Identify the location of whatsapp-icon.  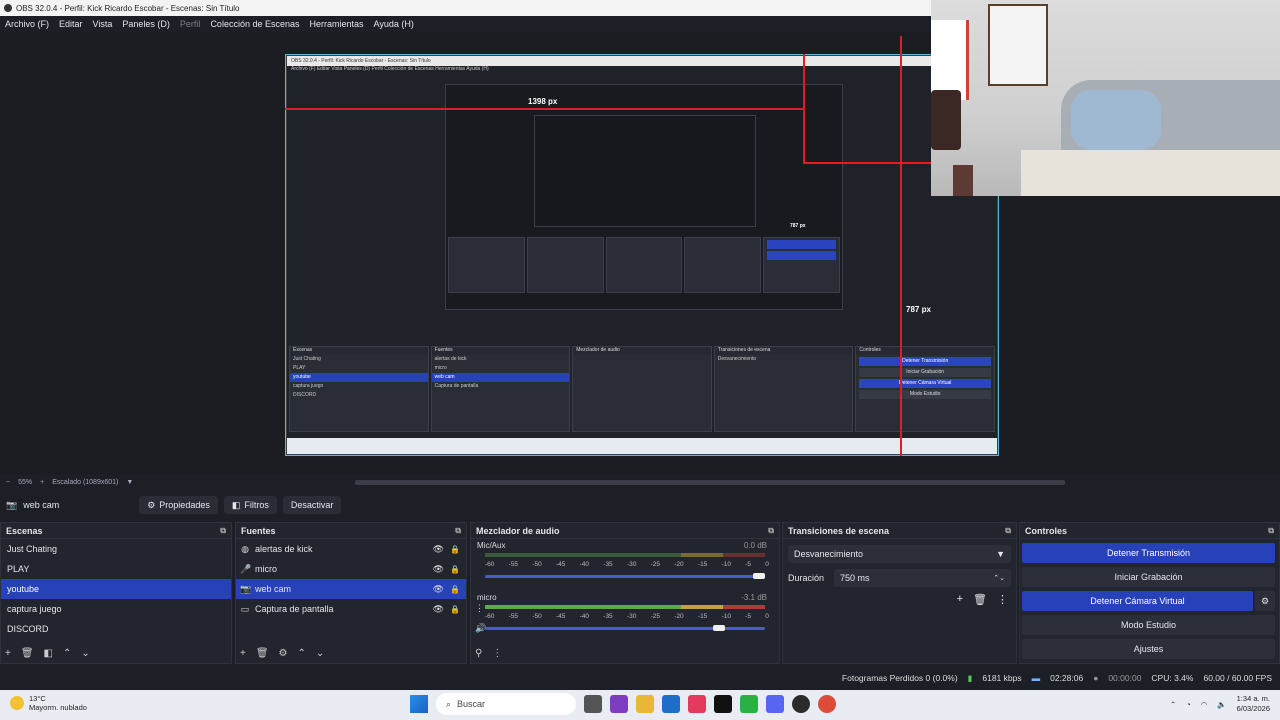
(749, 704).